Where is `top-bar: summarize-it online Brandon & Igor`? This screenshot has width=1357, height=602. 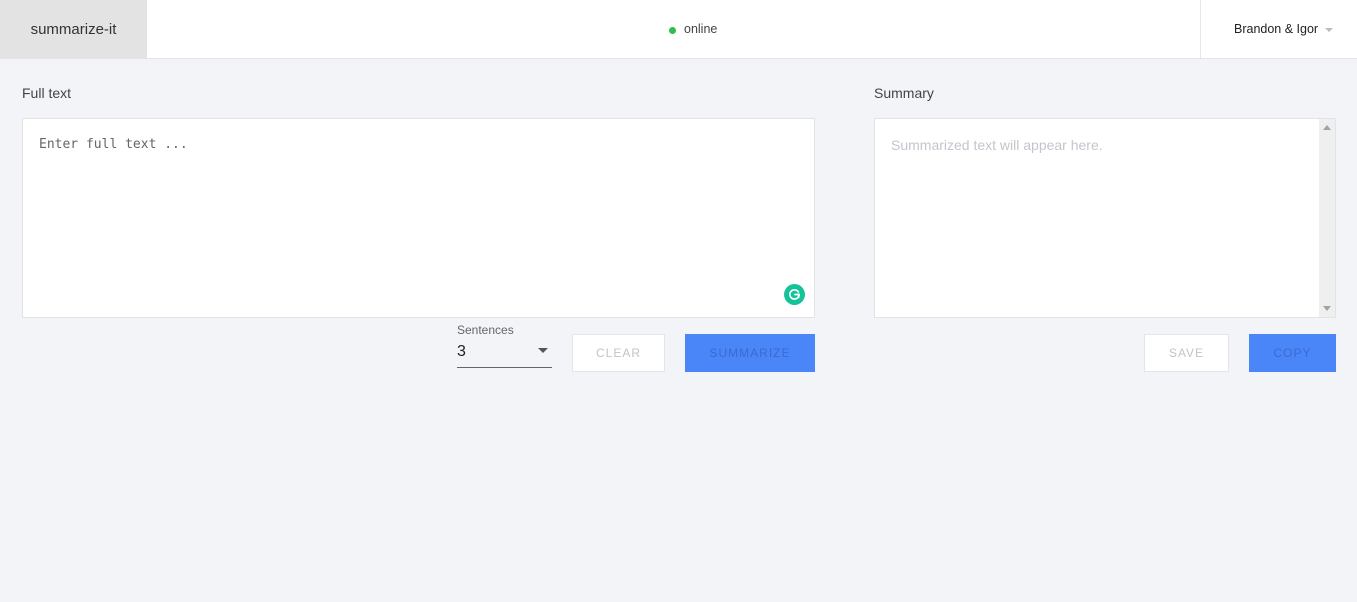 top-bar: summarize-it online Brandon & Igor is located at coordinates (678, 29).